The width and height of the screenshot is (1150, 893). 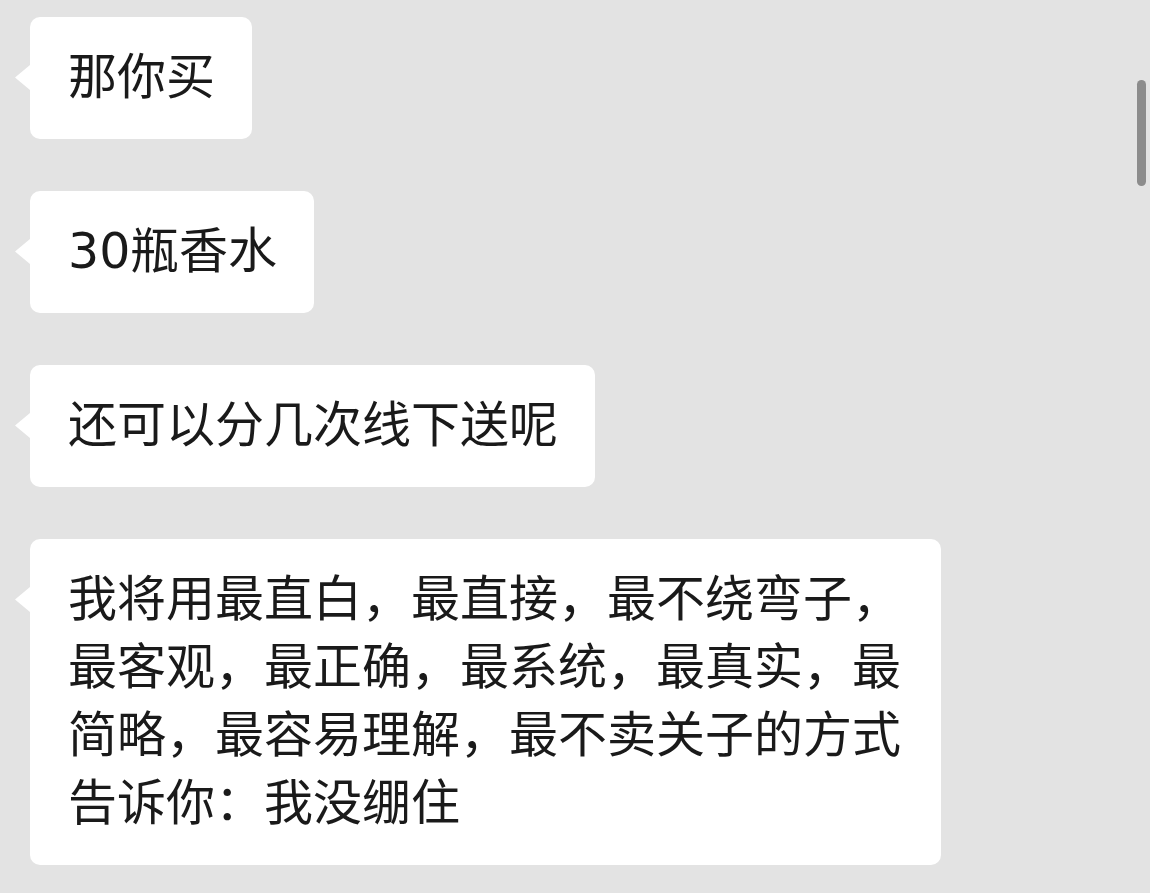 I want to click on message-text: 还可以分几次线下送呢, so click(x=313, y=426).